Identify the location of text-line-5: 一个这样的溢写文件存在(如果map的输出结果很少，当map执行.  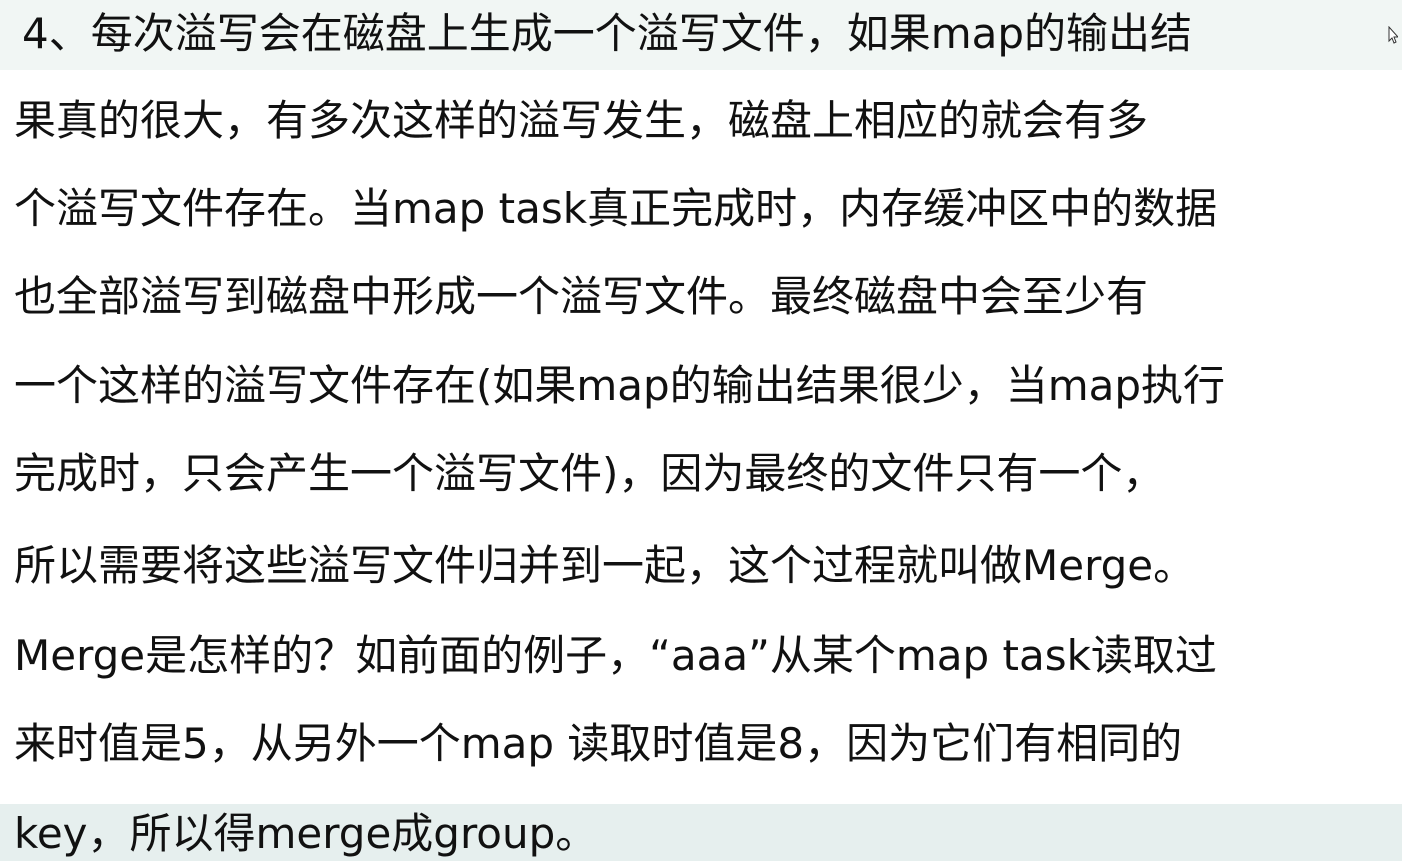
(620, 385).